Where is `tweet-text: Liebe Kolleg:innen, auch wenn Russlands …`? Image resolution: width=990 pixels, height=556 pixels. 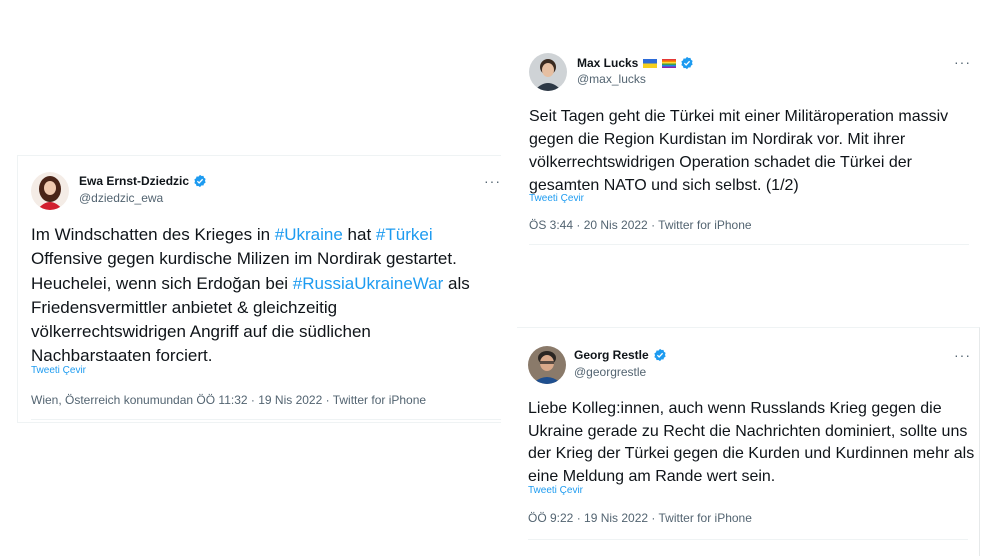
tweet-text: Liebe Kolleg:innen, auch wenn Russlands … is located at coordinates (751, 442).